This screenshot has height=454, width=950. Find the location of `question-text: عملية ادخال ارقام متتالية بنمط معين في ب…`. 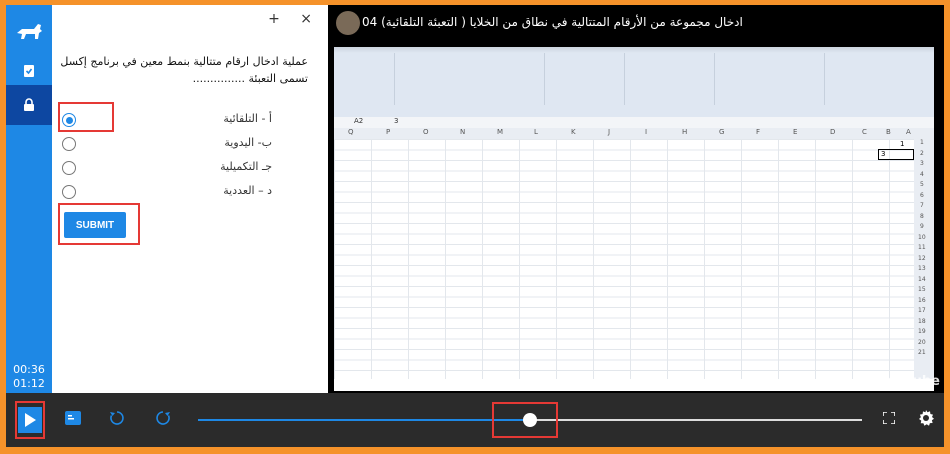

question-text: عملية ادخال ارقام متتالية بنمط معين في ب… is located at coordinates (184, 70).